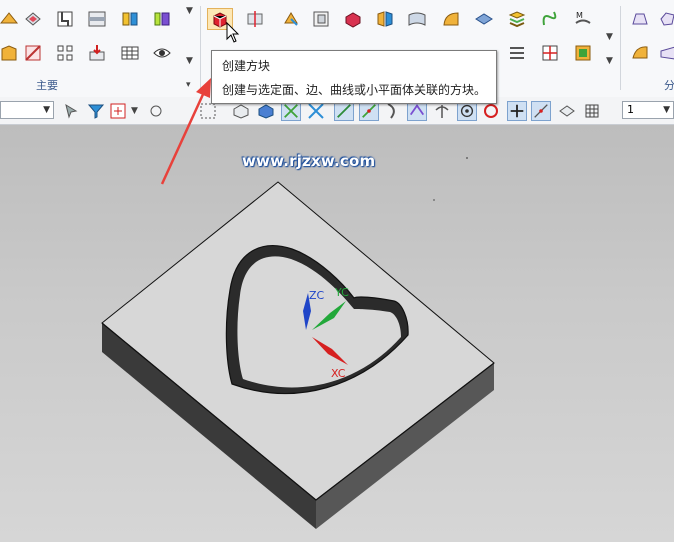 The image size is (674, 542). Describe the element at coordinates (354, 90) in the screenshot. I see `tooltip-description: 创建与选定面、边、曲线或小平面体关联的方块。` at that location.